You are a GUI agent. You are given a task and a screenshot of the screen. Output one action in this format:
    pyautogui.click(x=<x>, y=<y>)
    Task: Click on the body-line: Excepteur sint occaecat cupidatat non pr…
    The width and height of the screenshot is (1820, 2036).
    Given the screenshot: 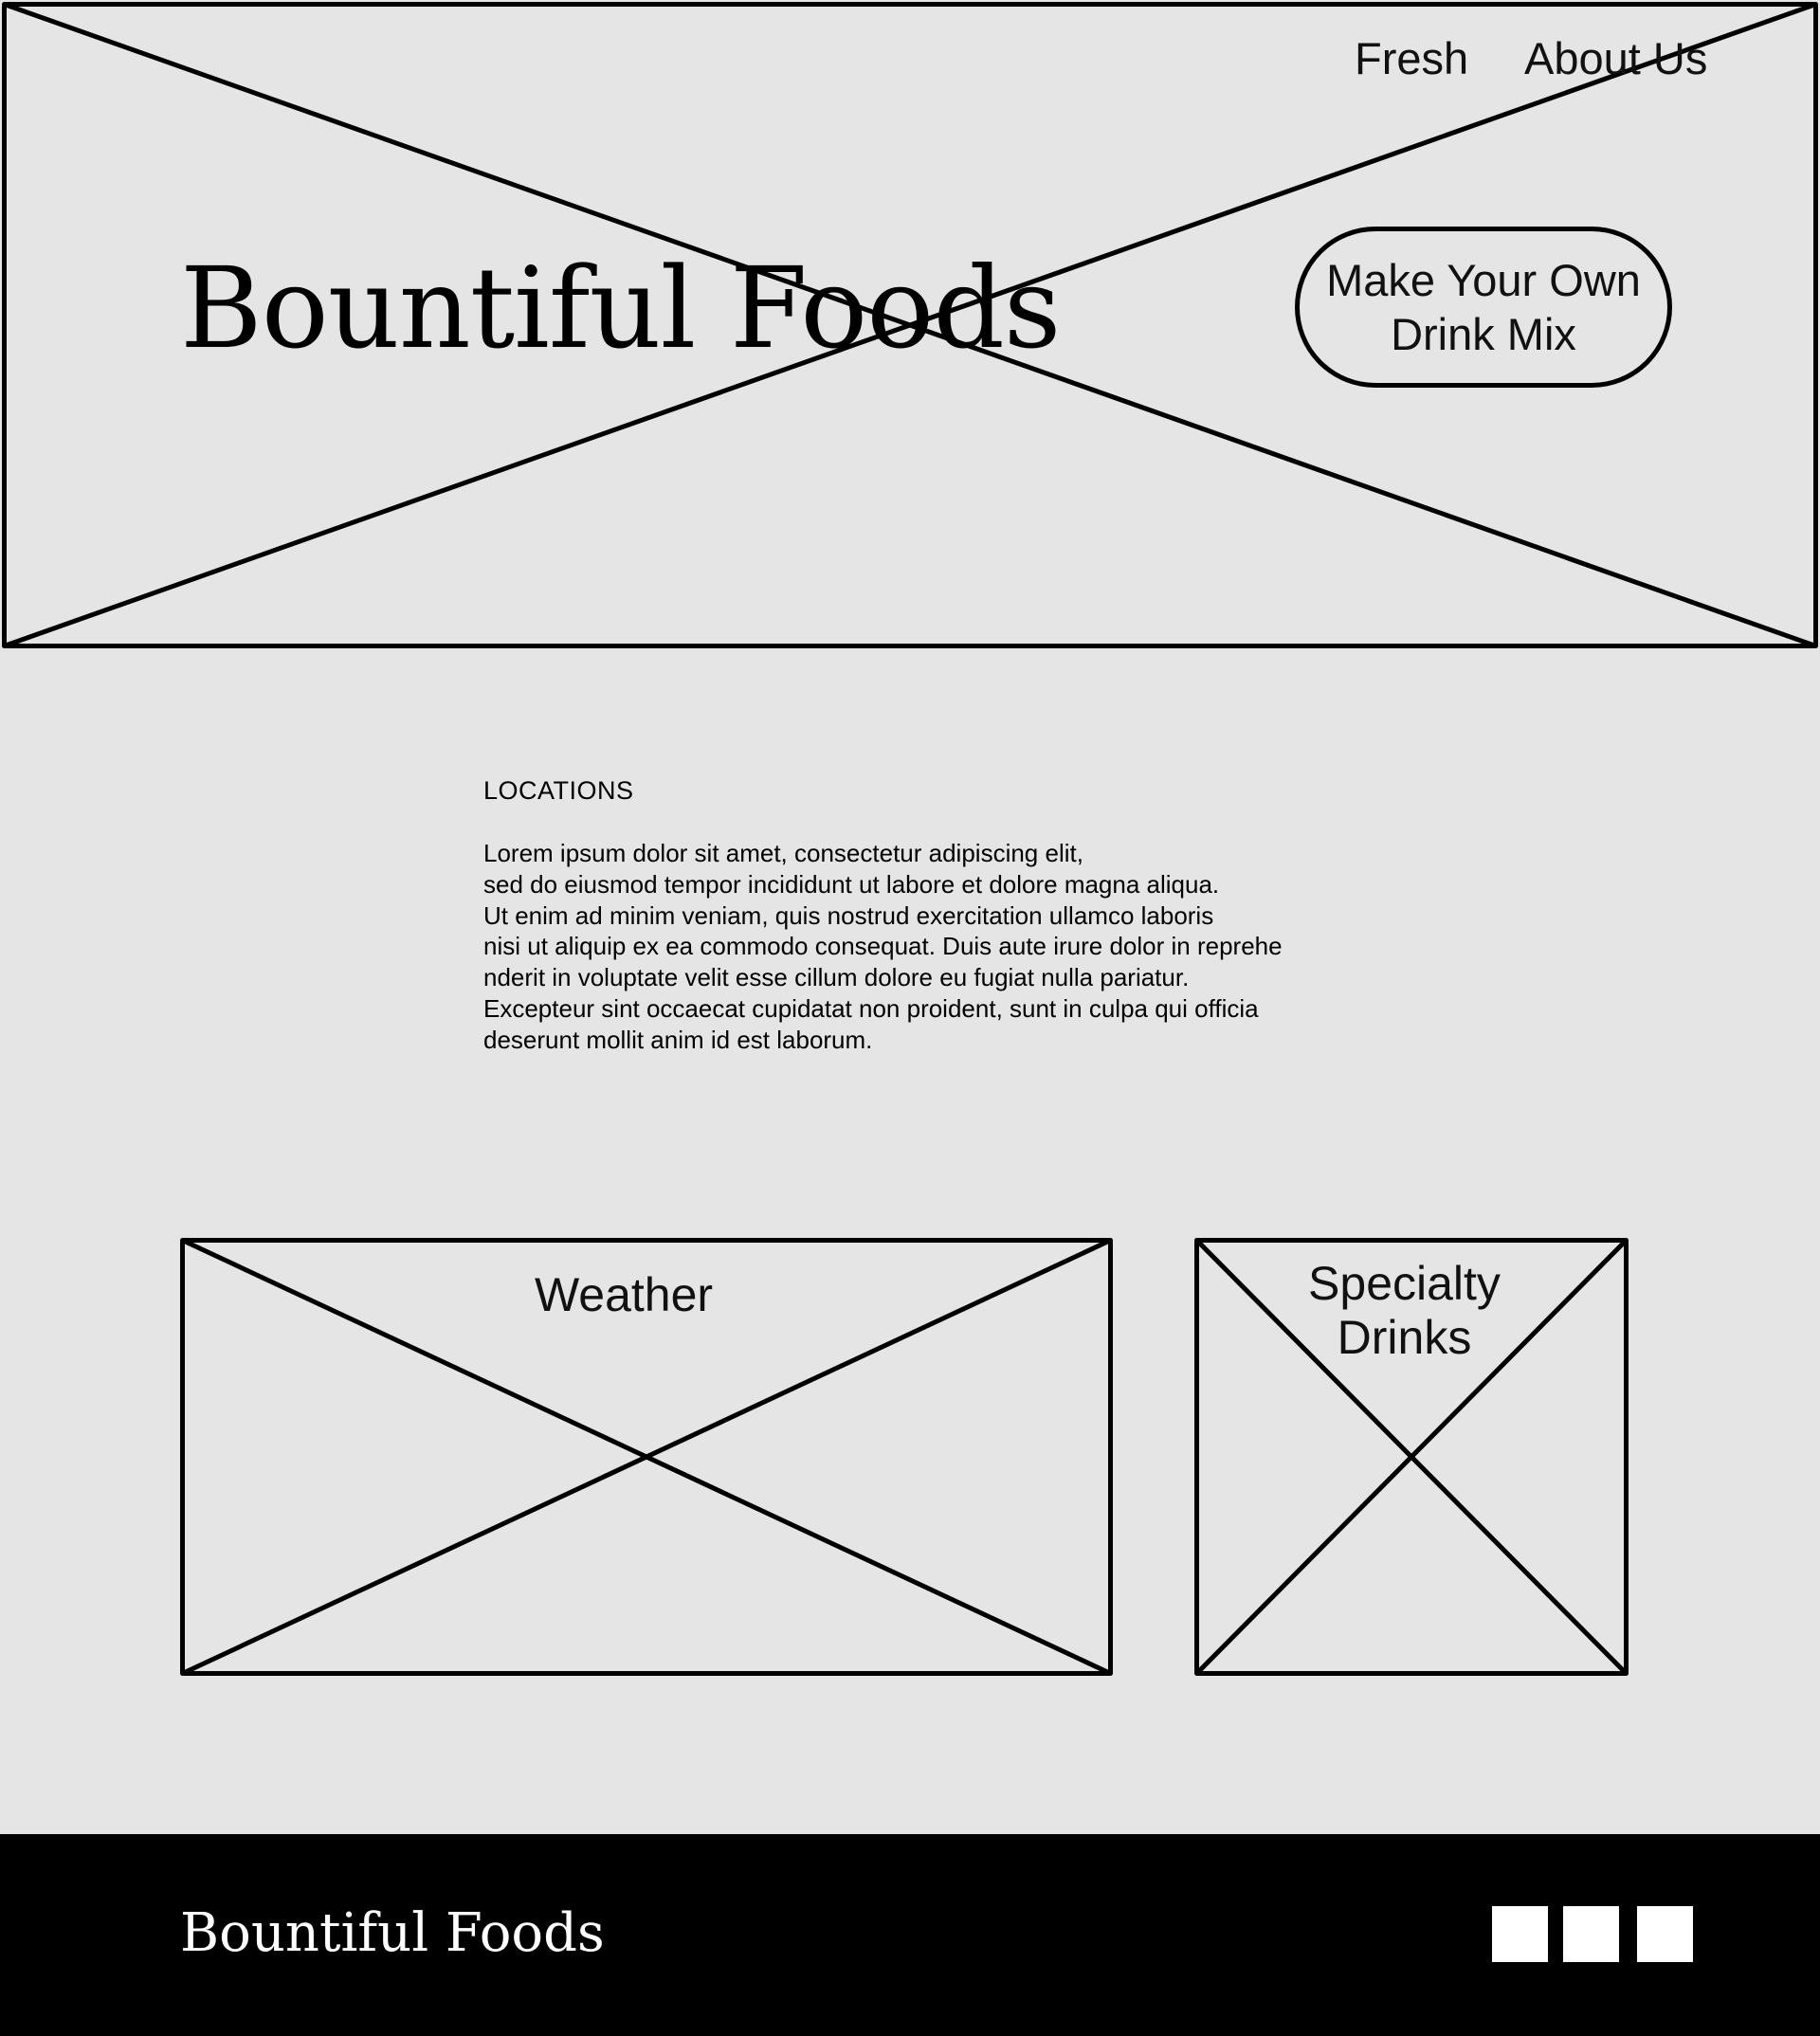 What is the action you would take?
    pyautogui.click(x=871, y=1008)
    